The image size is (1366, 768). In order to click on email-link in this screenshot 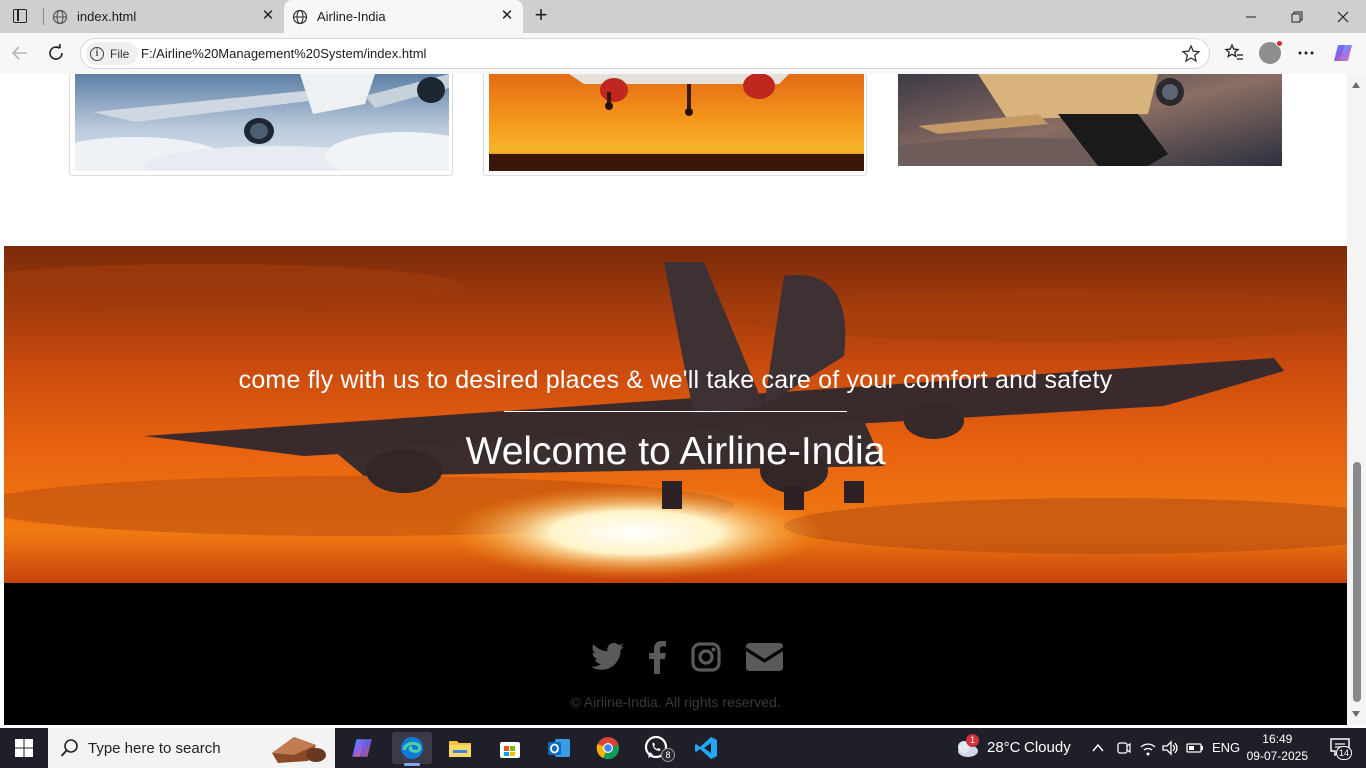, I will do `click(764, 657)`.